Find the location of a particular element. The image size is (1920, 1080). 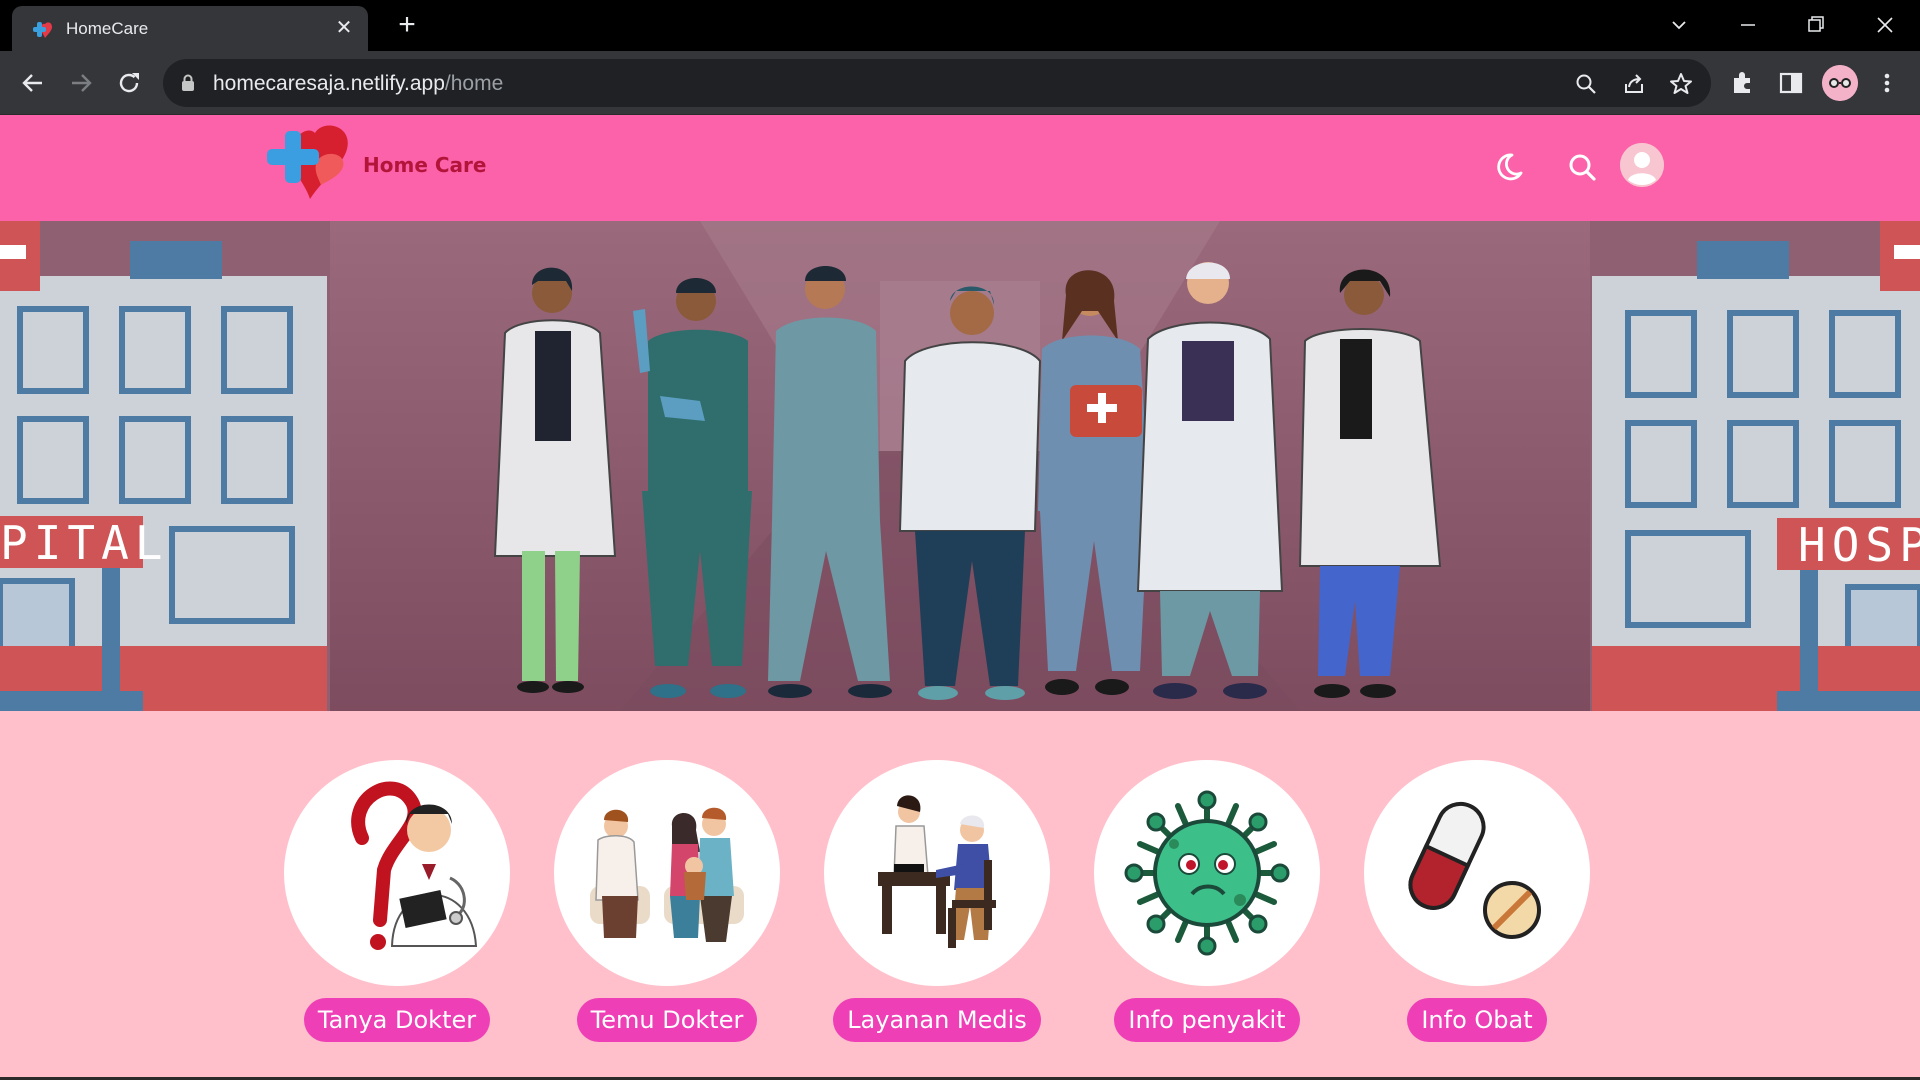

right-sign-text: HOSP is located at coordinates (1859, 545).